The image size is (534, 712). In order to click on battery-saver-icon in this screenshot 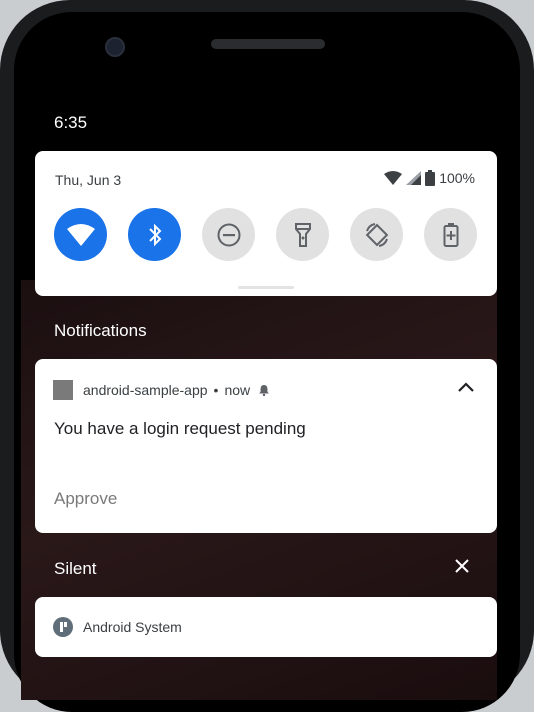, I will do `click(450, 234)`.